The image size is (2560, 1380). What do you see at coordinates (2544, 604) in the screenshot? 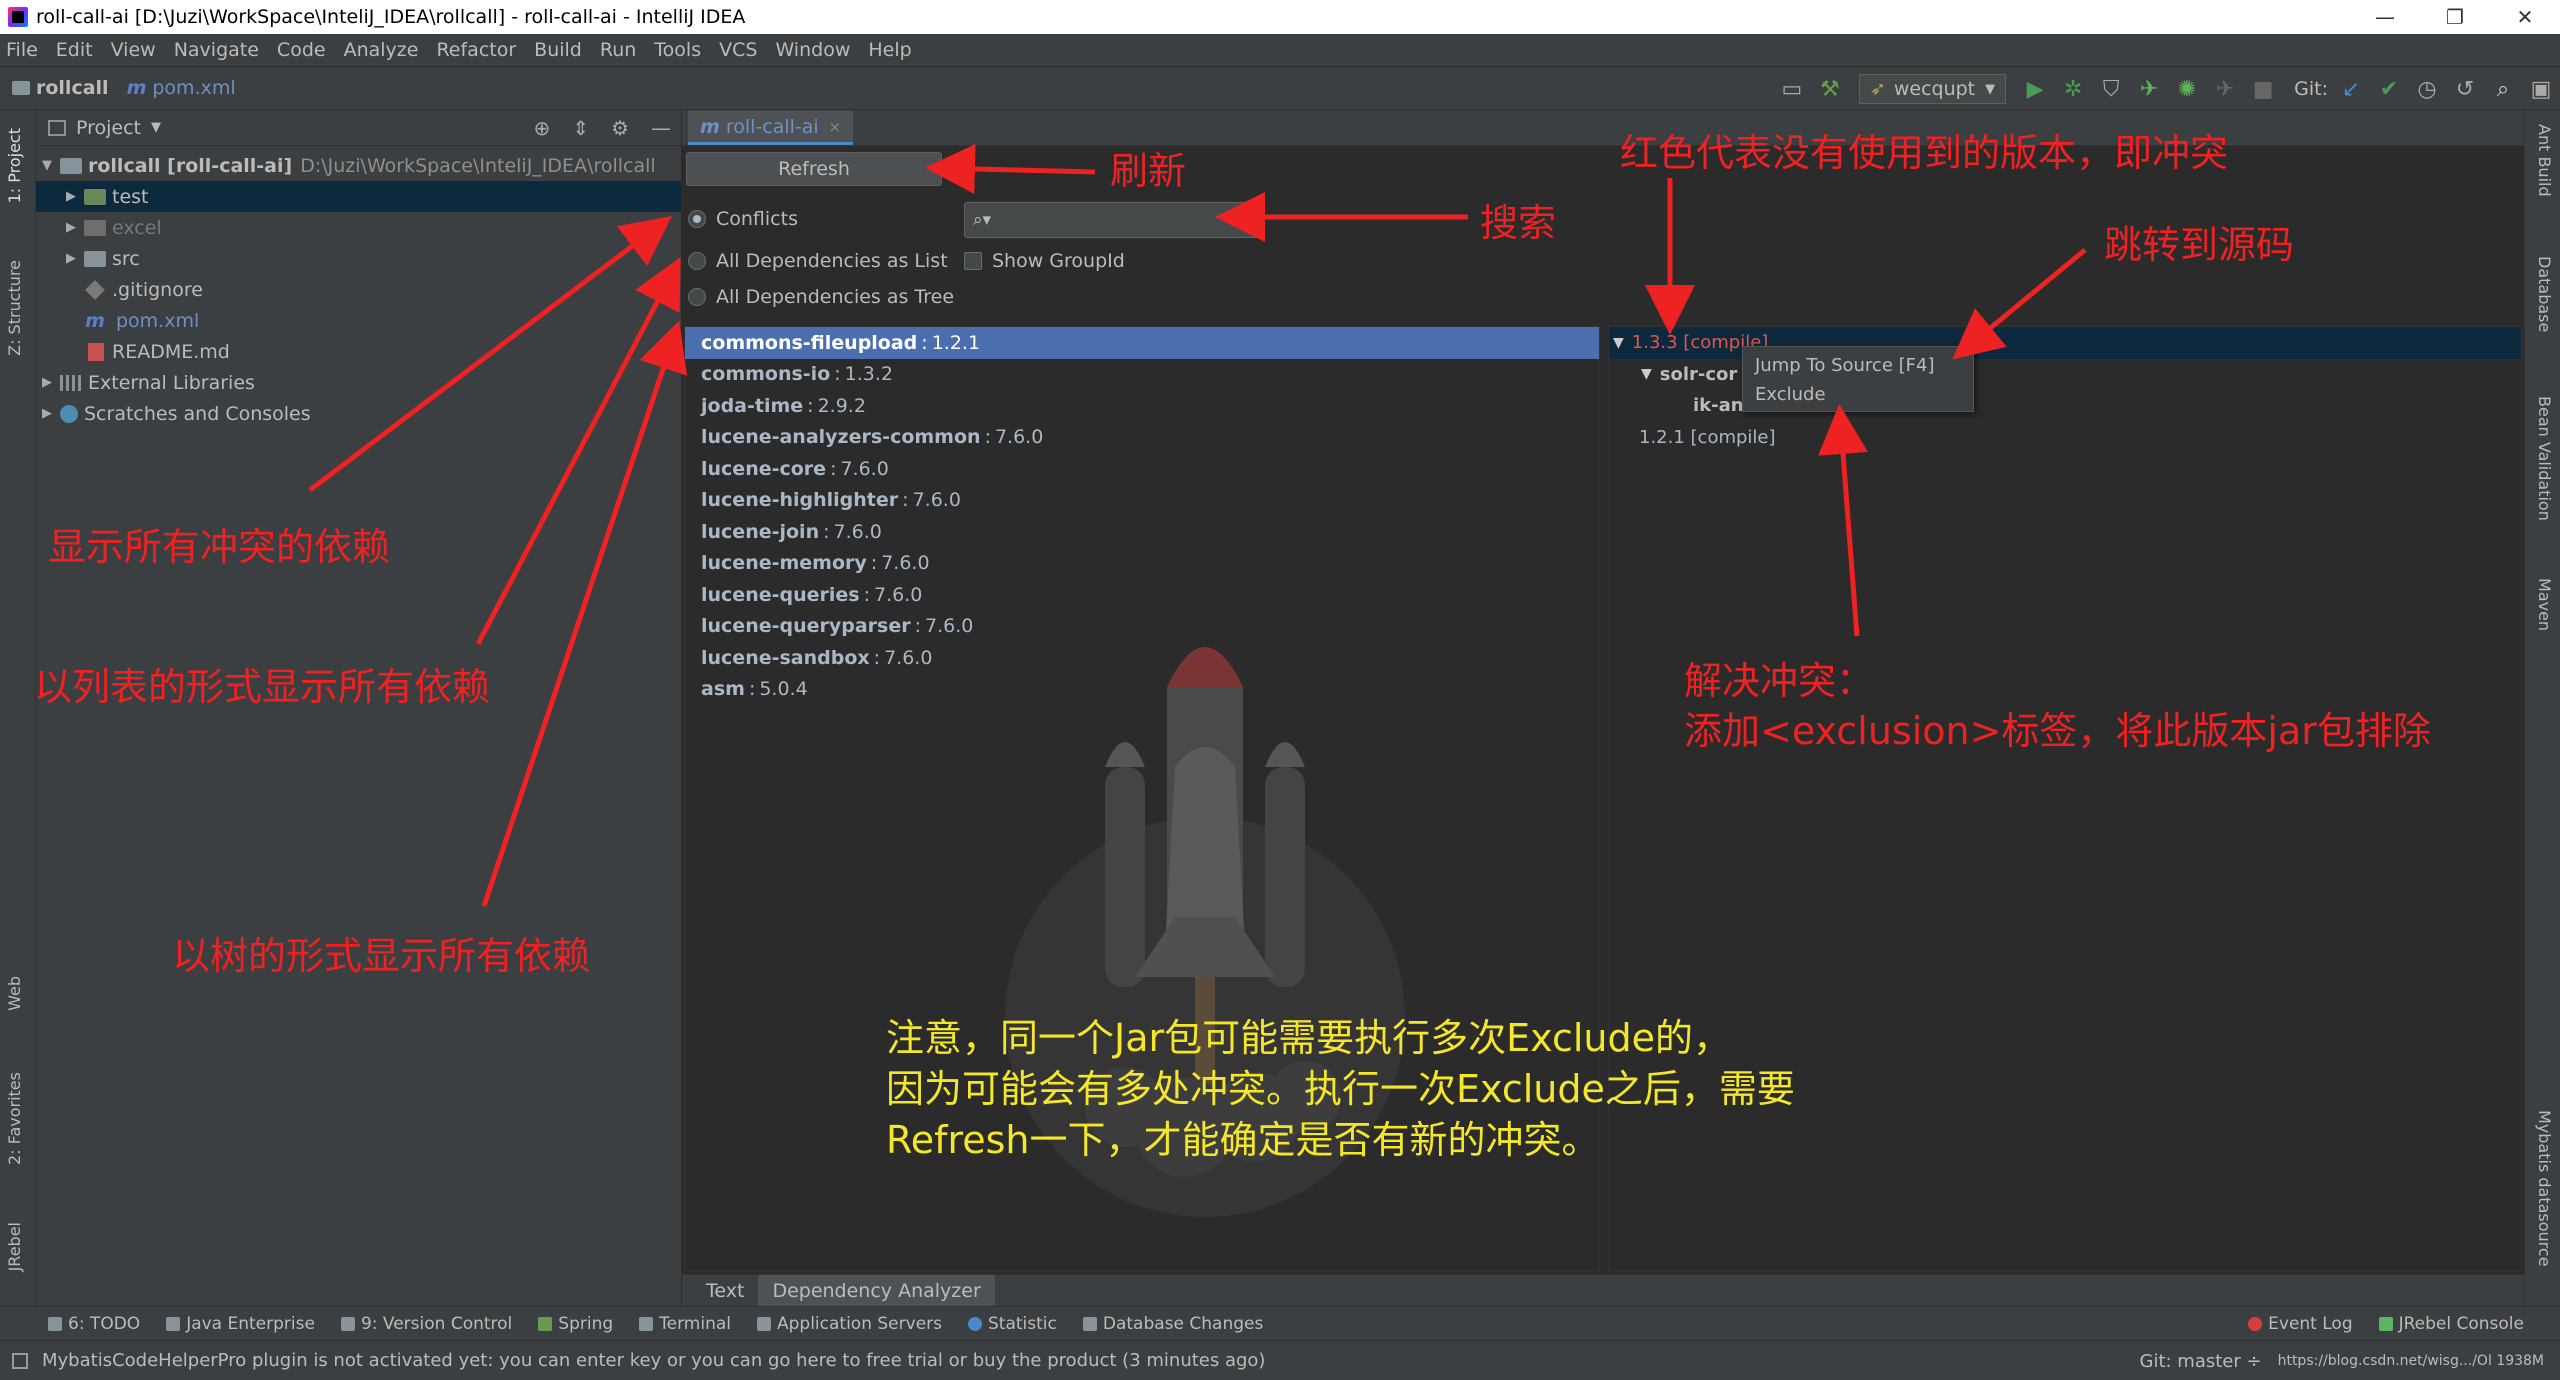
I see `tab-maven: Maven` at bounding box center [2544, 604].